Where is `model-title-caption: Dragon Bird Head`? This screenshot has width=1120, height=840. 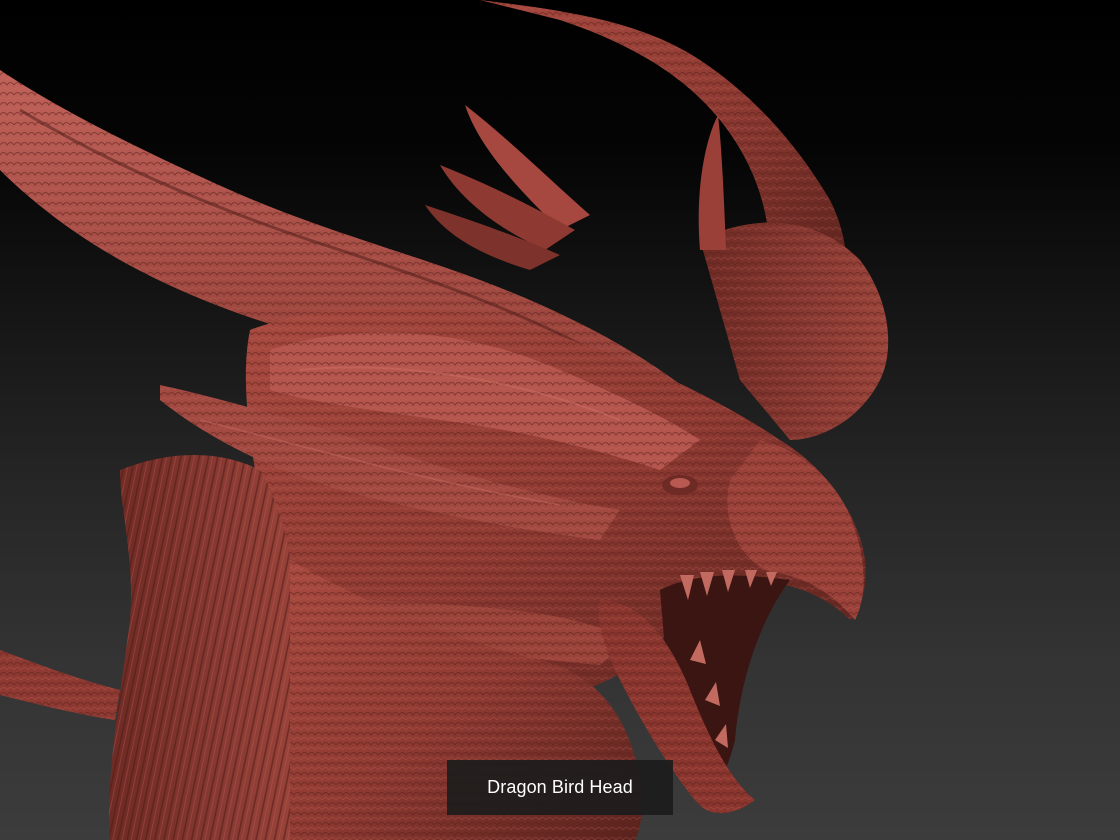
model-title-caption: Dragon Bird Head is located at coordinates (560, 787).